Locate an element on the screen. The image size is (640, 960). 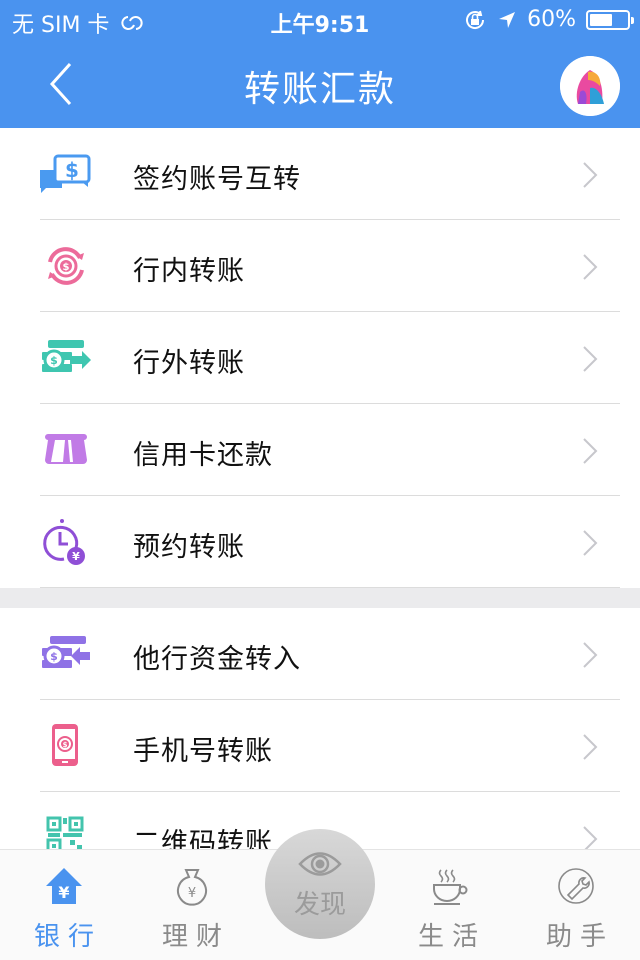
coffee-cup-icon is located at coordinates (450, 887).